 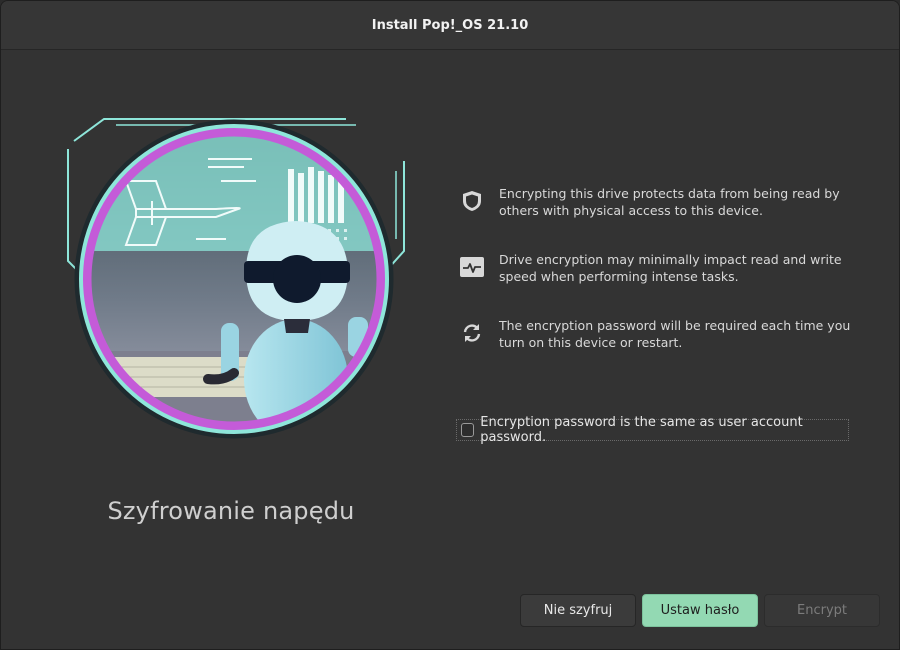 I want to click on title-bar: Install Pop!_OS 21.10, so click(x=450, y=25).